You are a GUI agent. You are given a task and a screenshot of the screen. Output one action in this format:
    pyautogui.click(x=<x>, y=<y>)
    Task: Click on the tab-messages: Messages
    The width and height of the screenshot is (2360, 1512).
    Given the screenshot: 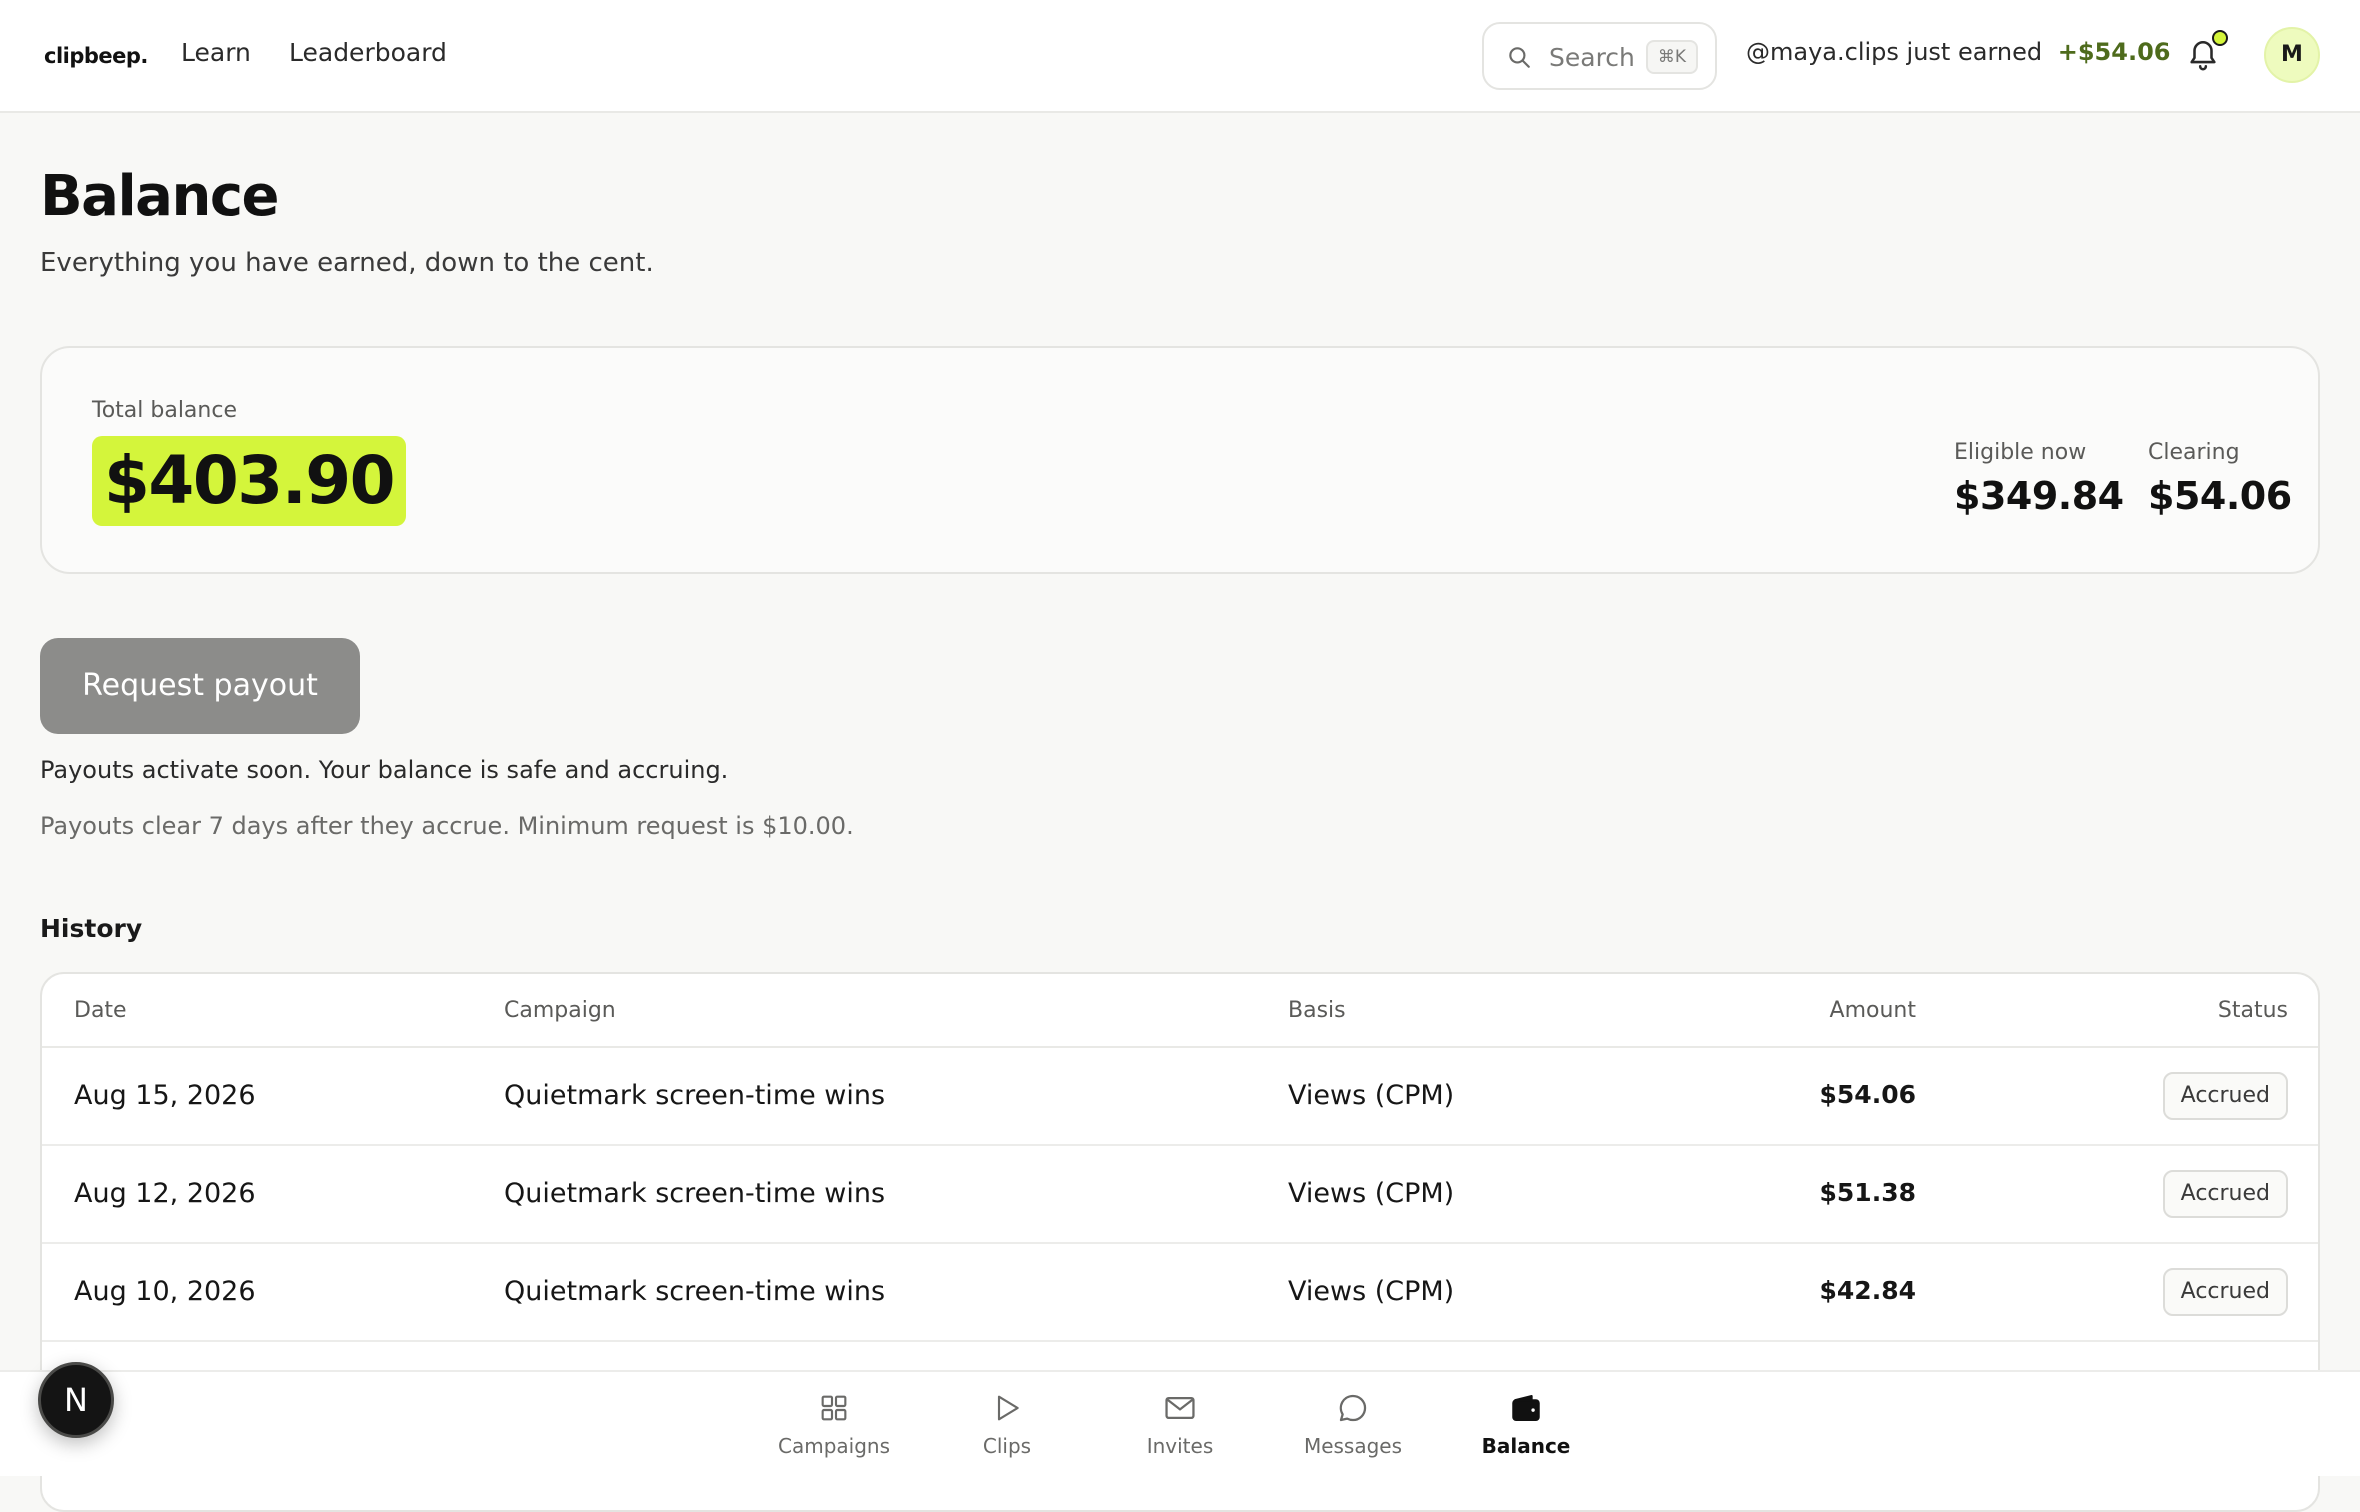 What is the action you would take?
    pyautogui.click(x=1353, y=1424)
    